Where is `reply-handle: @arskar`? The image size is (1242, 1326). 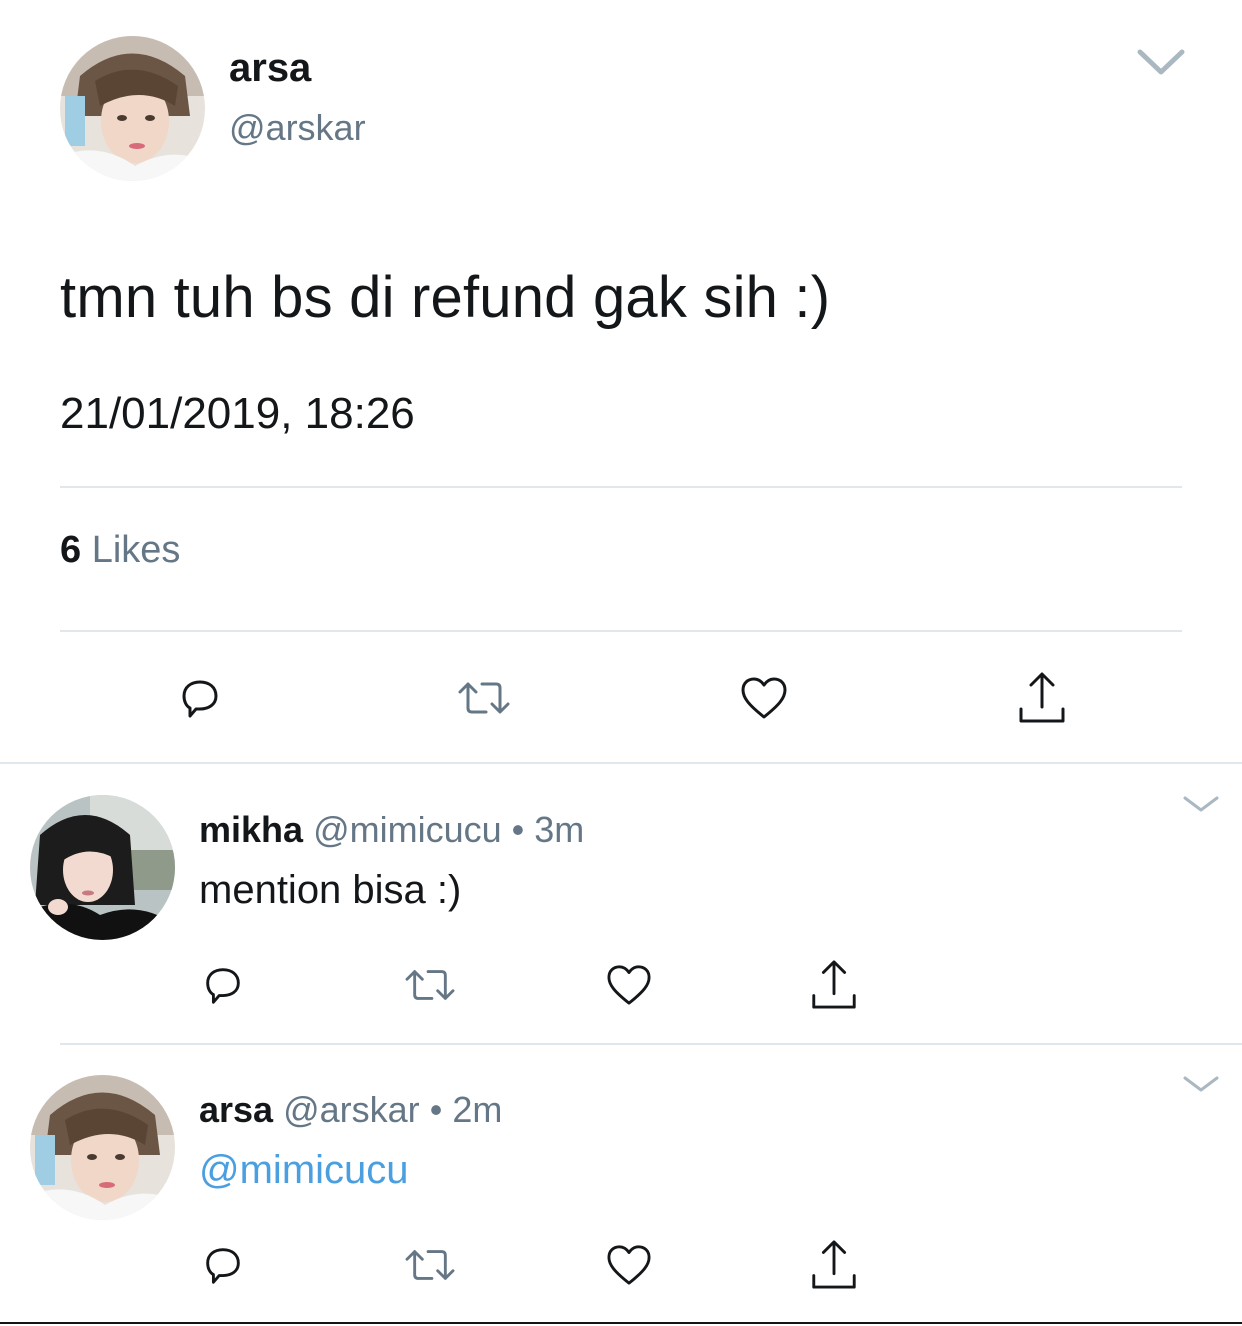
reply-handle: @arskar is located at coordinates (351, 1109).